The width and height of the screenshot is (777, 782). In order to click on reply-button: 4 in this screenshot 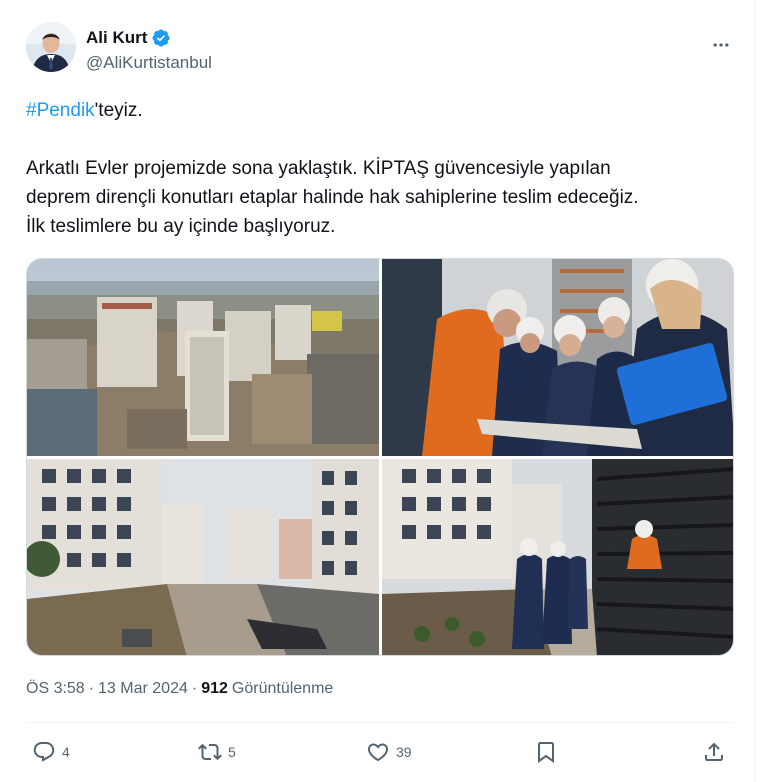, I will do `click(51, 752)`.